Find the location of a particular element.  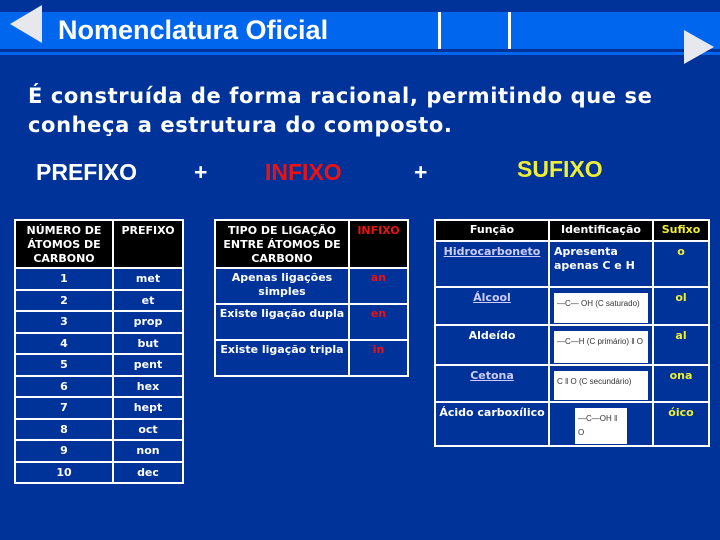

carbon-count-cell: 7 is located at coordinates (64, 408).